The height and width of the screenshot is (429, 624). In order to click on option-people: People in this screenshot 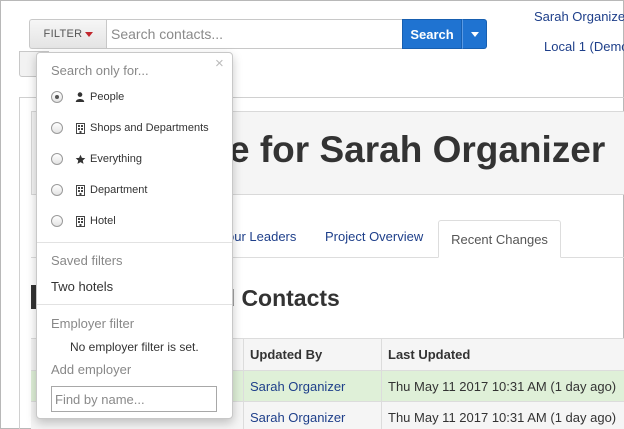, I will do `click(87, 97)`.